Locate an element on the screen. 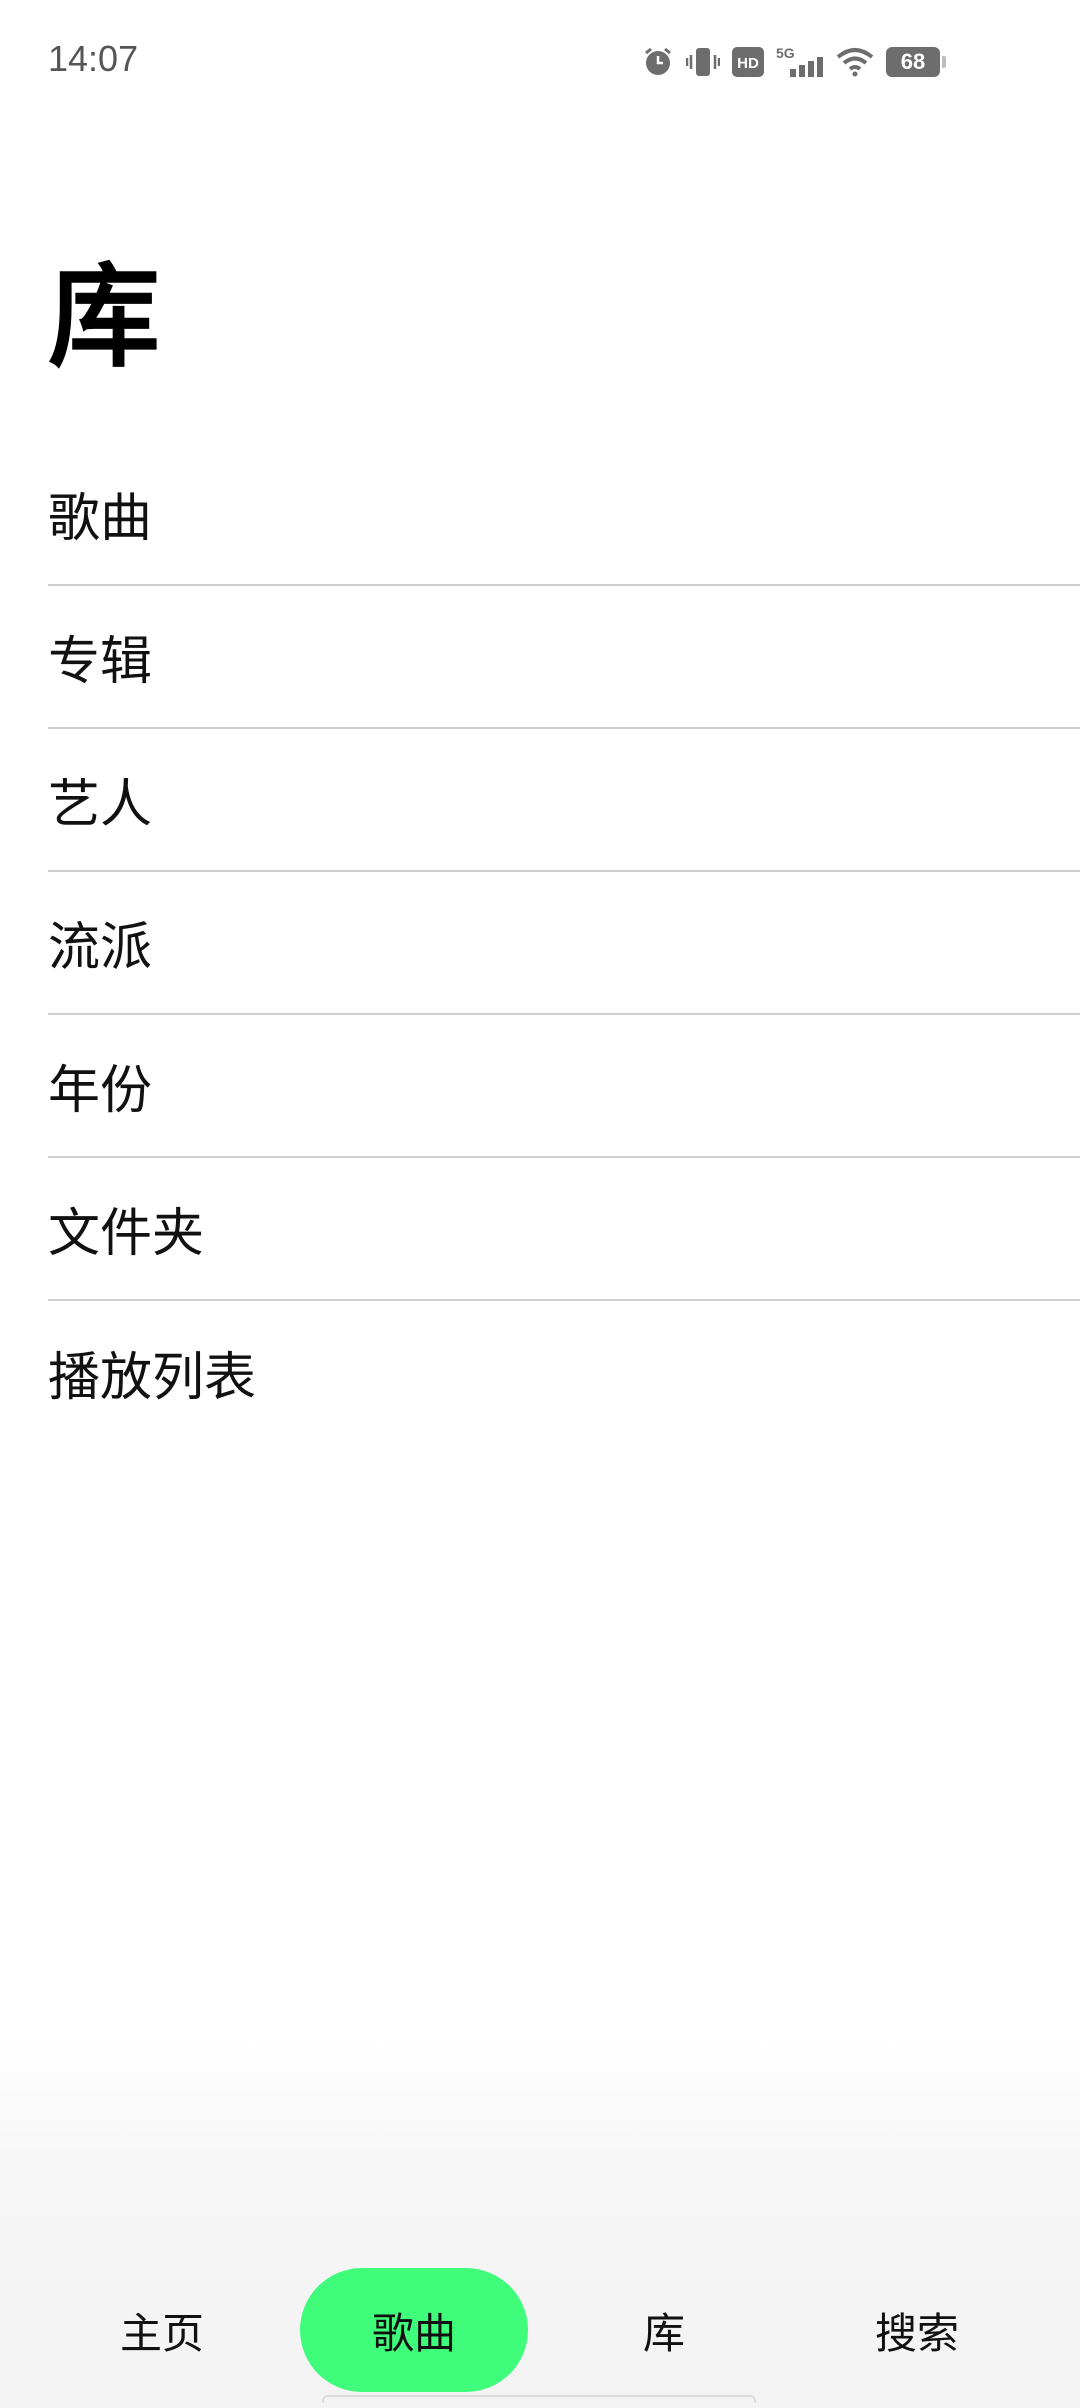 The height and width of the screenshot is (2408, 1080). library-item-albums: 专辑 is located at coordinates (564, 657).